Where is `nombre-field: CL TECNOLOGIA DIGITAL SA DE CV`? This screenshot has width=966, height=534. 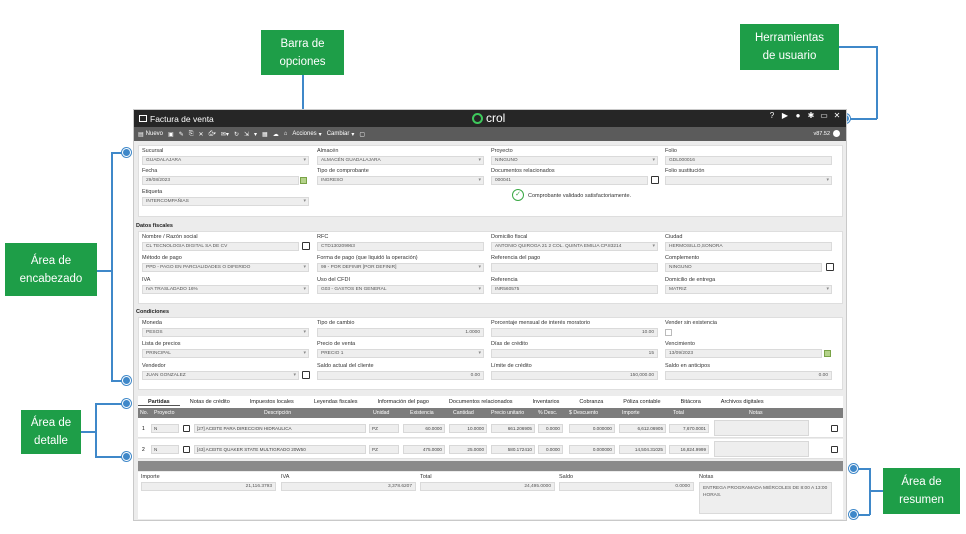
nombre-field: CL TECNOLOGIA DIGITAL SA DE CV is located at coordinates (220, 246).